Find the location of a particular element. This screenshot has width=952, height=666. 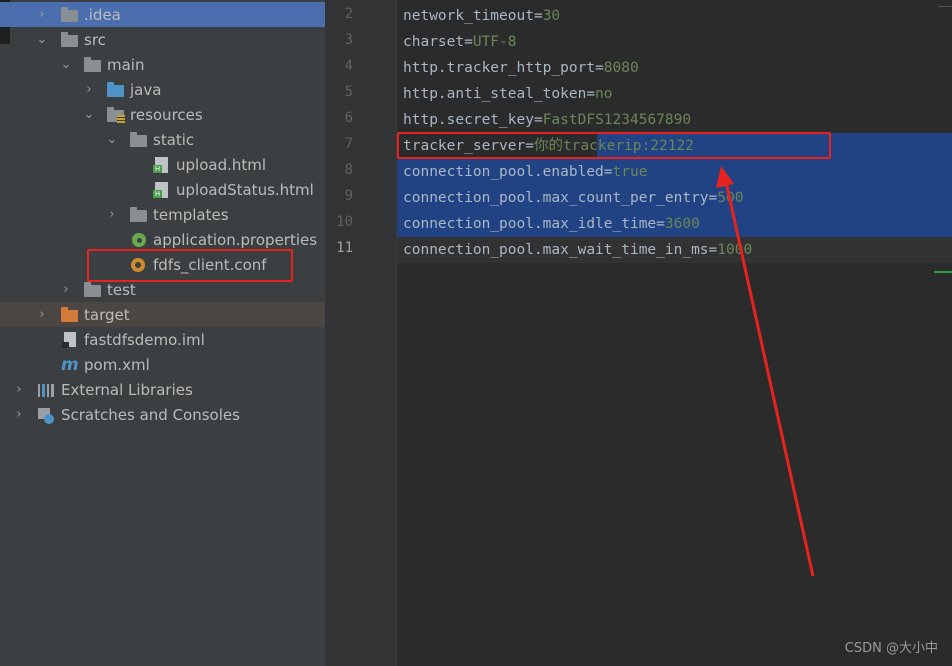

watermark: CSDN @大小中 is located at coordinates (891, 648).